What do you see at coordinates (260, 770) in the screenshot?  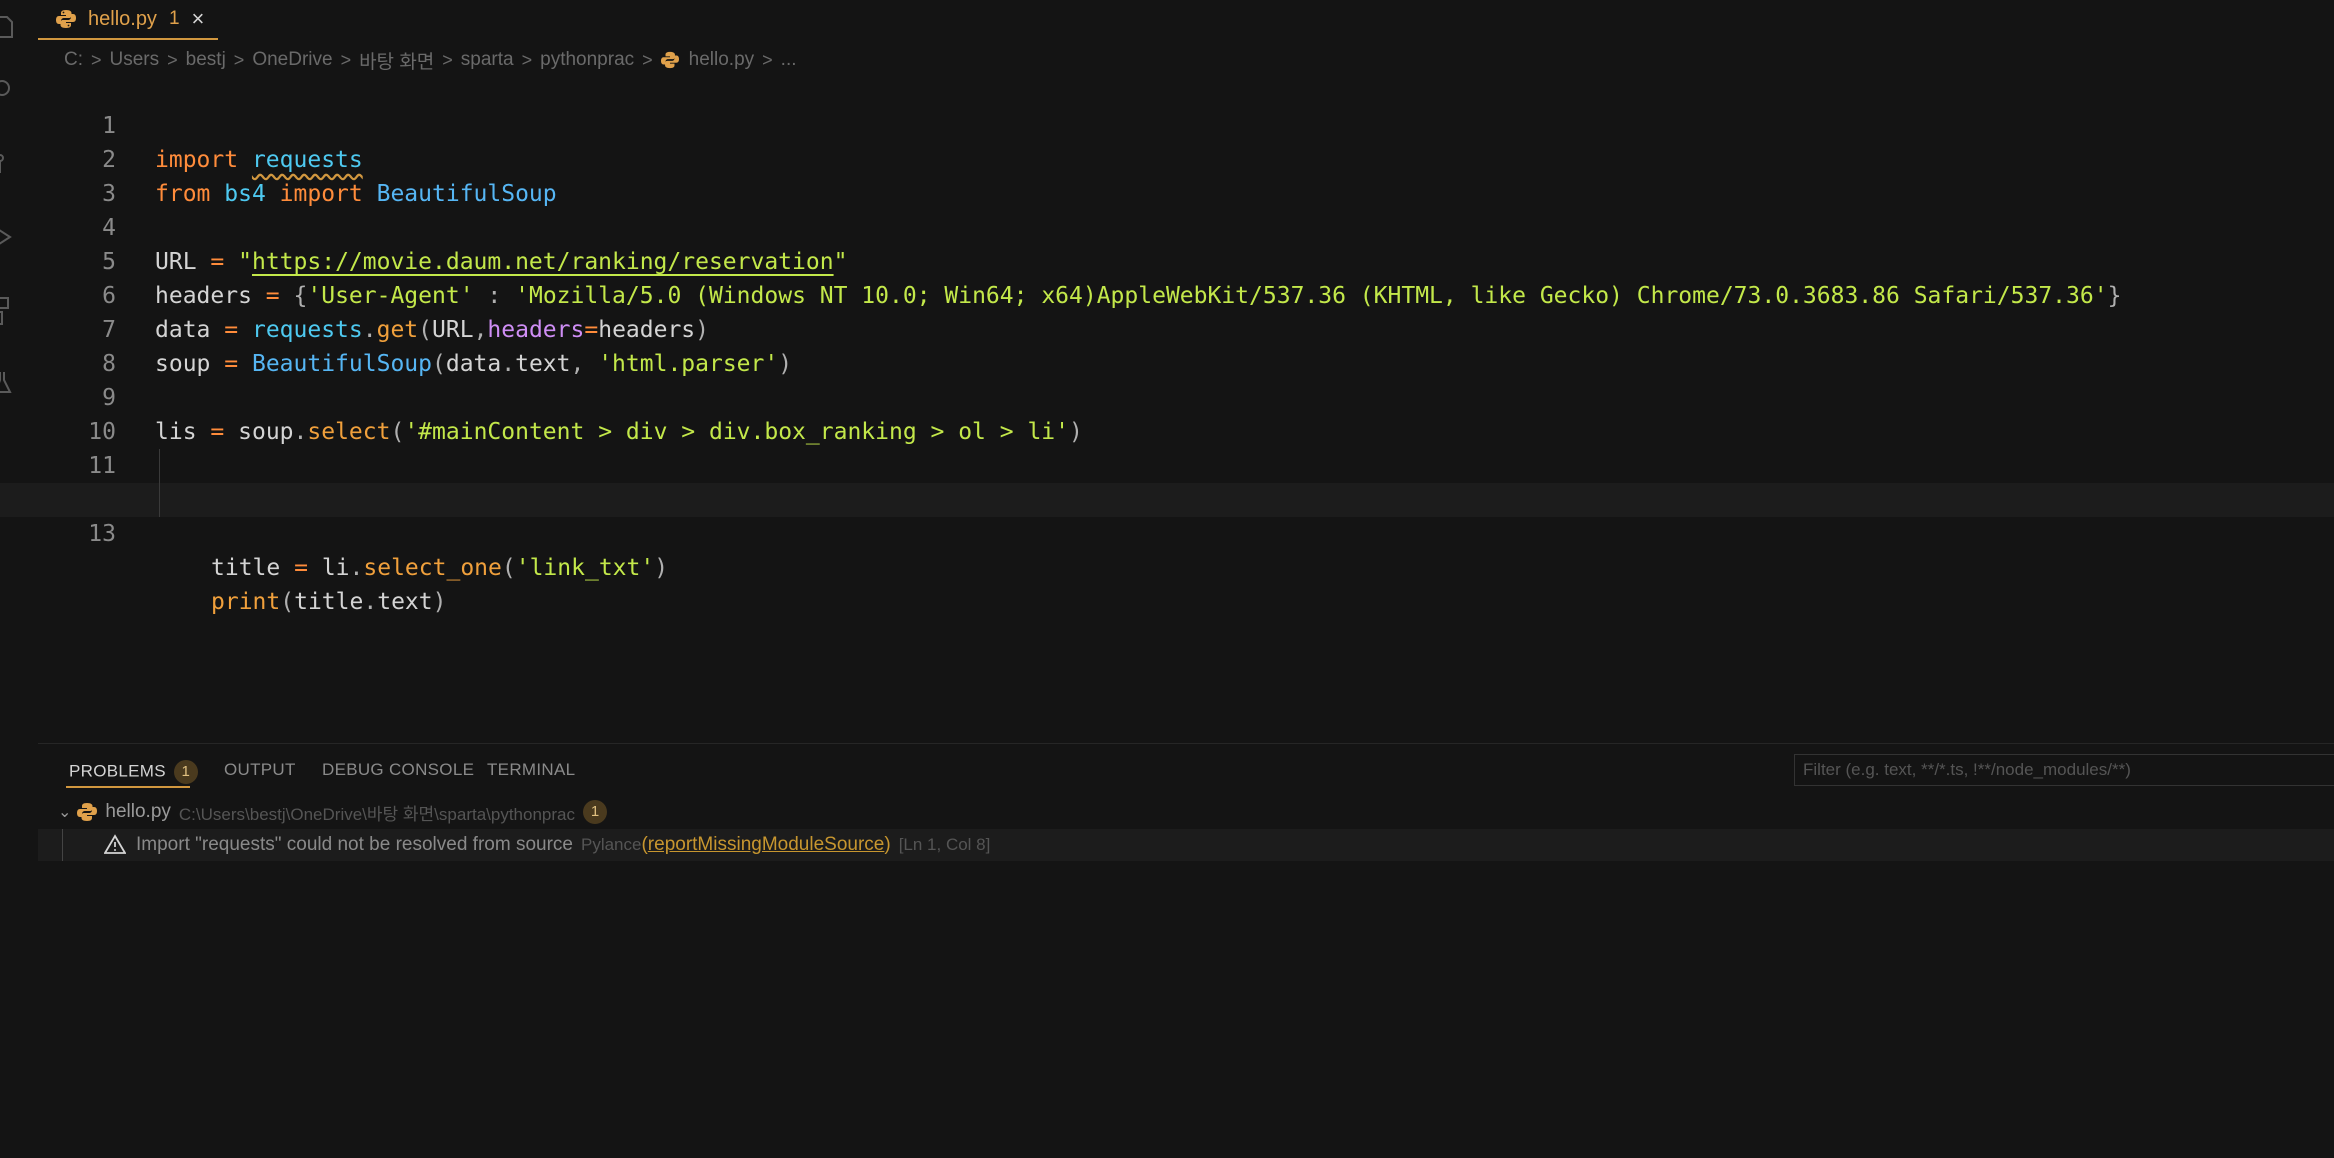 I see `tab-output: OUTPUT` at bounding box center [260, 770].